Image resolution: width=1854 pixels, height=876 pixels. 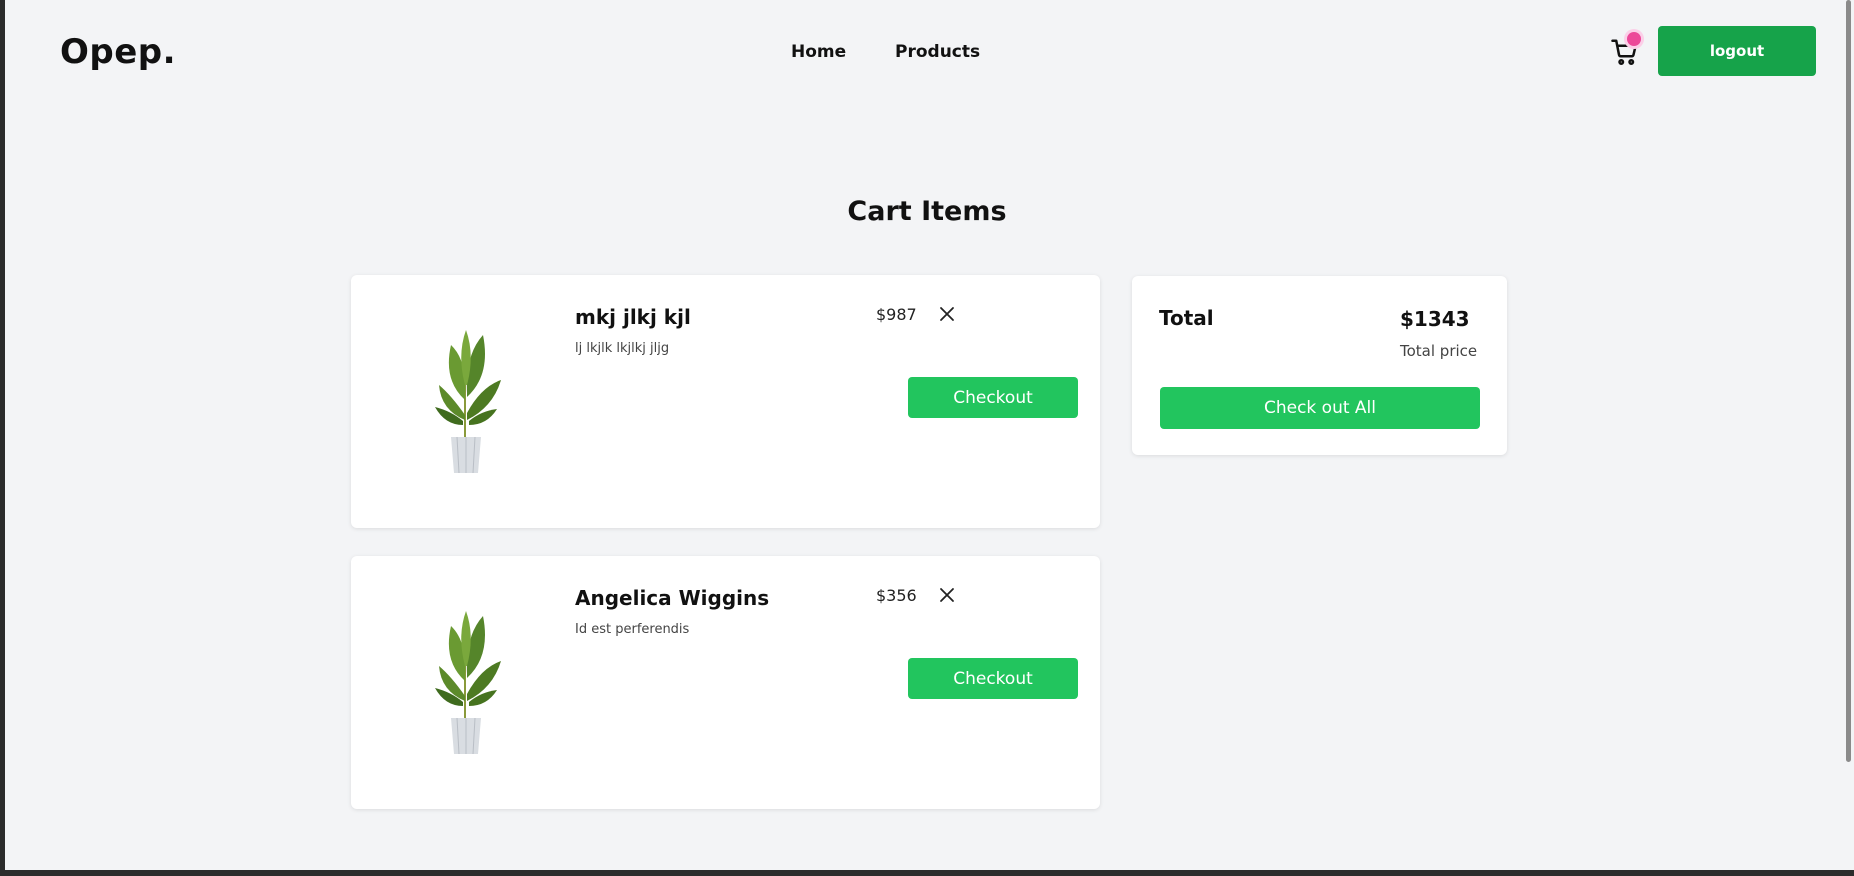 What do you see at coordinates (1186, 318) in the screenshot?
I see `total-label: Total` at bounding box center [1186, 318].